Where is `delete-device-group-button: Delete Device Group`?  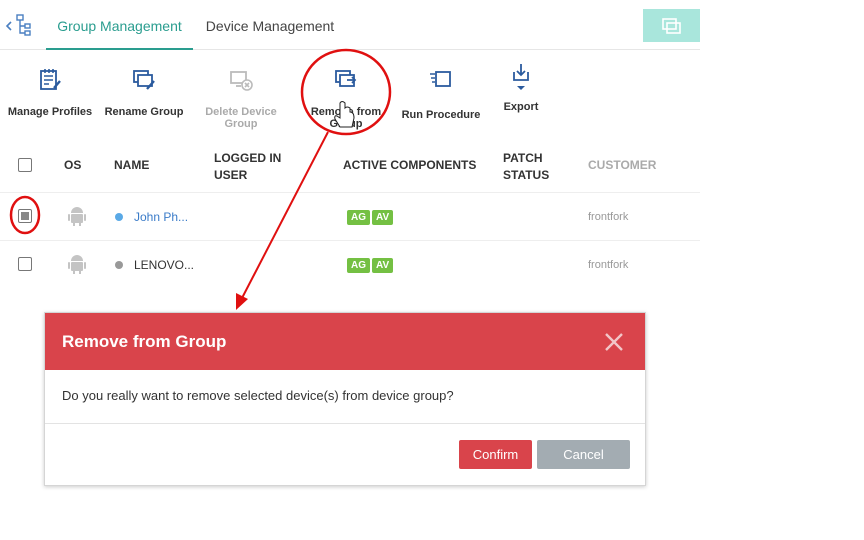 delete-device-group-button: Delete Device Group is located at coordinates (241, 96).